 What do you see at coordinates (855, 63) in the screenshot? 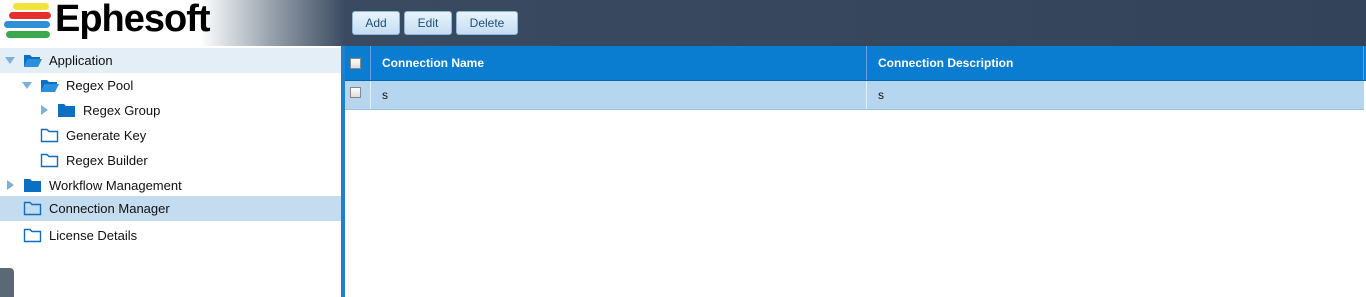
I see `grid-header: Connection Name Connection Description` at bounding box center [855, 63].